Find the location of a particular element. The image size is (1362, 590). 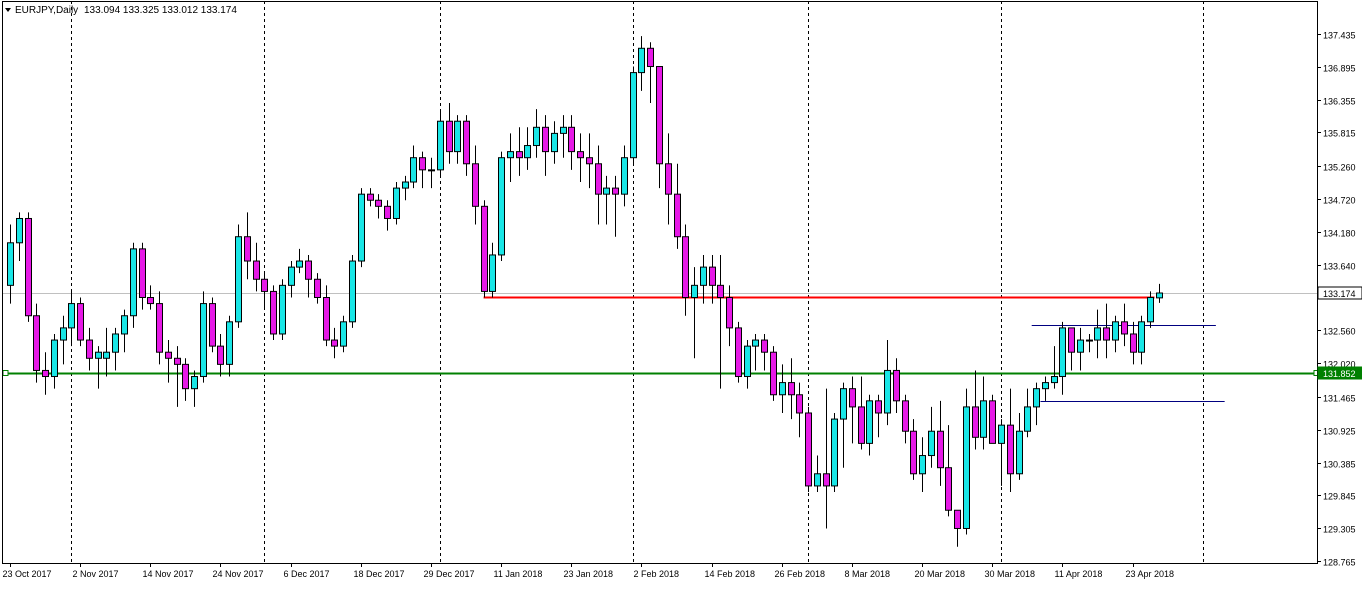

time-tick-label: 2 Feb 2018 is located at coordinates (657, 574).